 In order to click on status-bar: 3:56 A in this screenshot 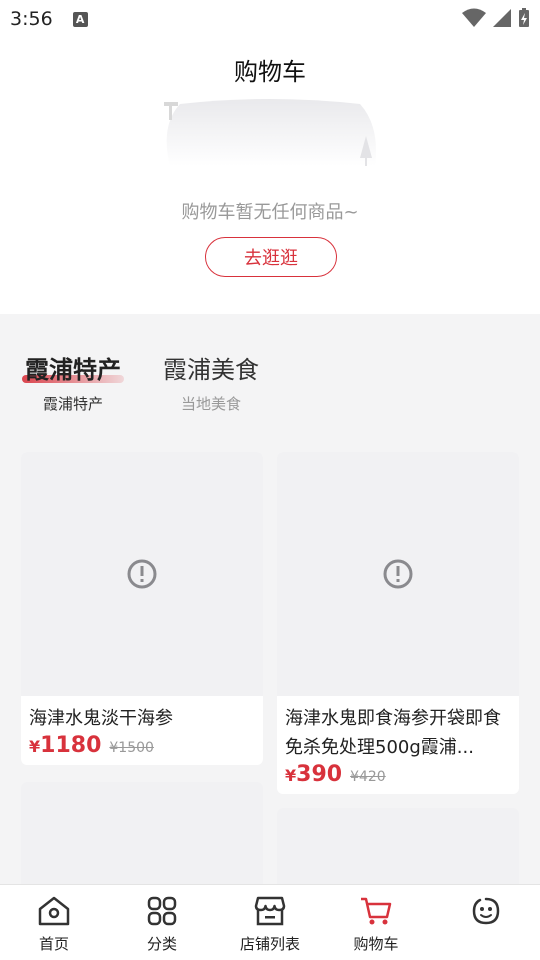, I will do `click(270, 19)`.